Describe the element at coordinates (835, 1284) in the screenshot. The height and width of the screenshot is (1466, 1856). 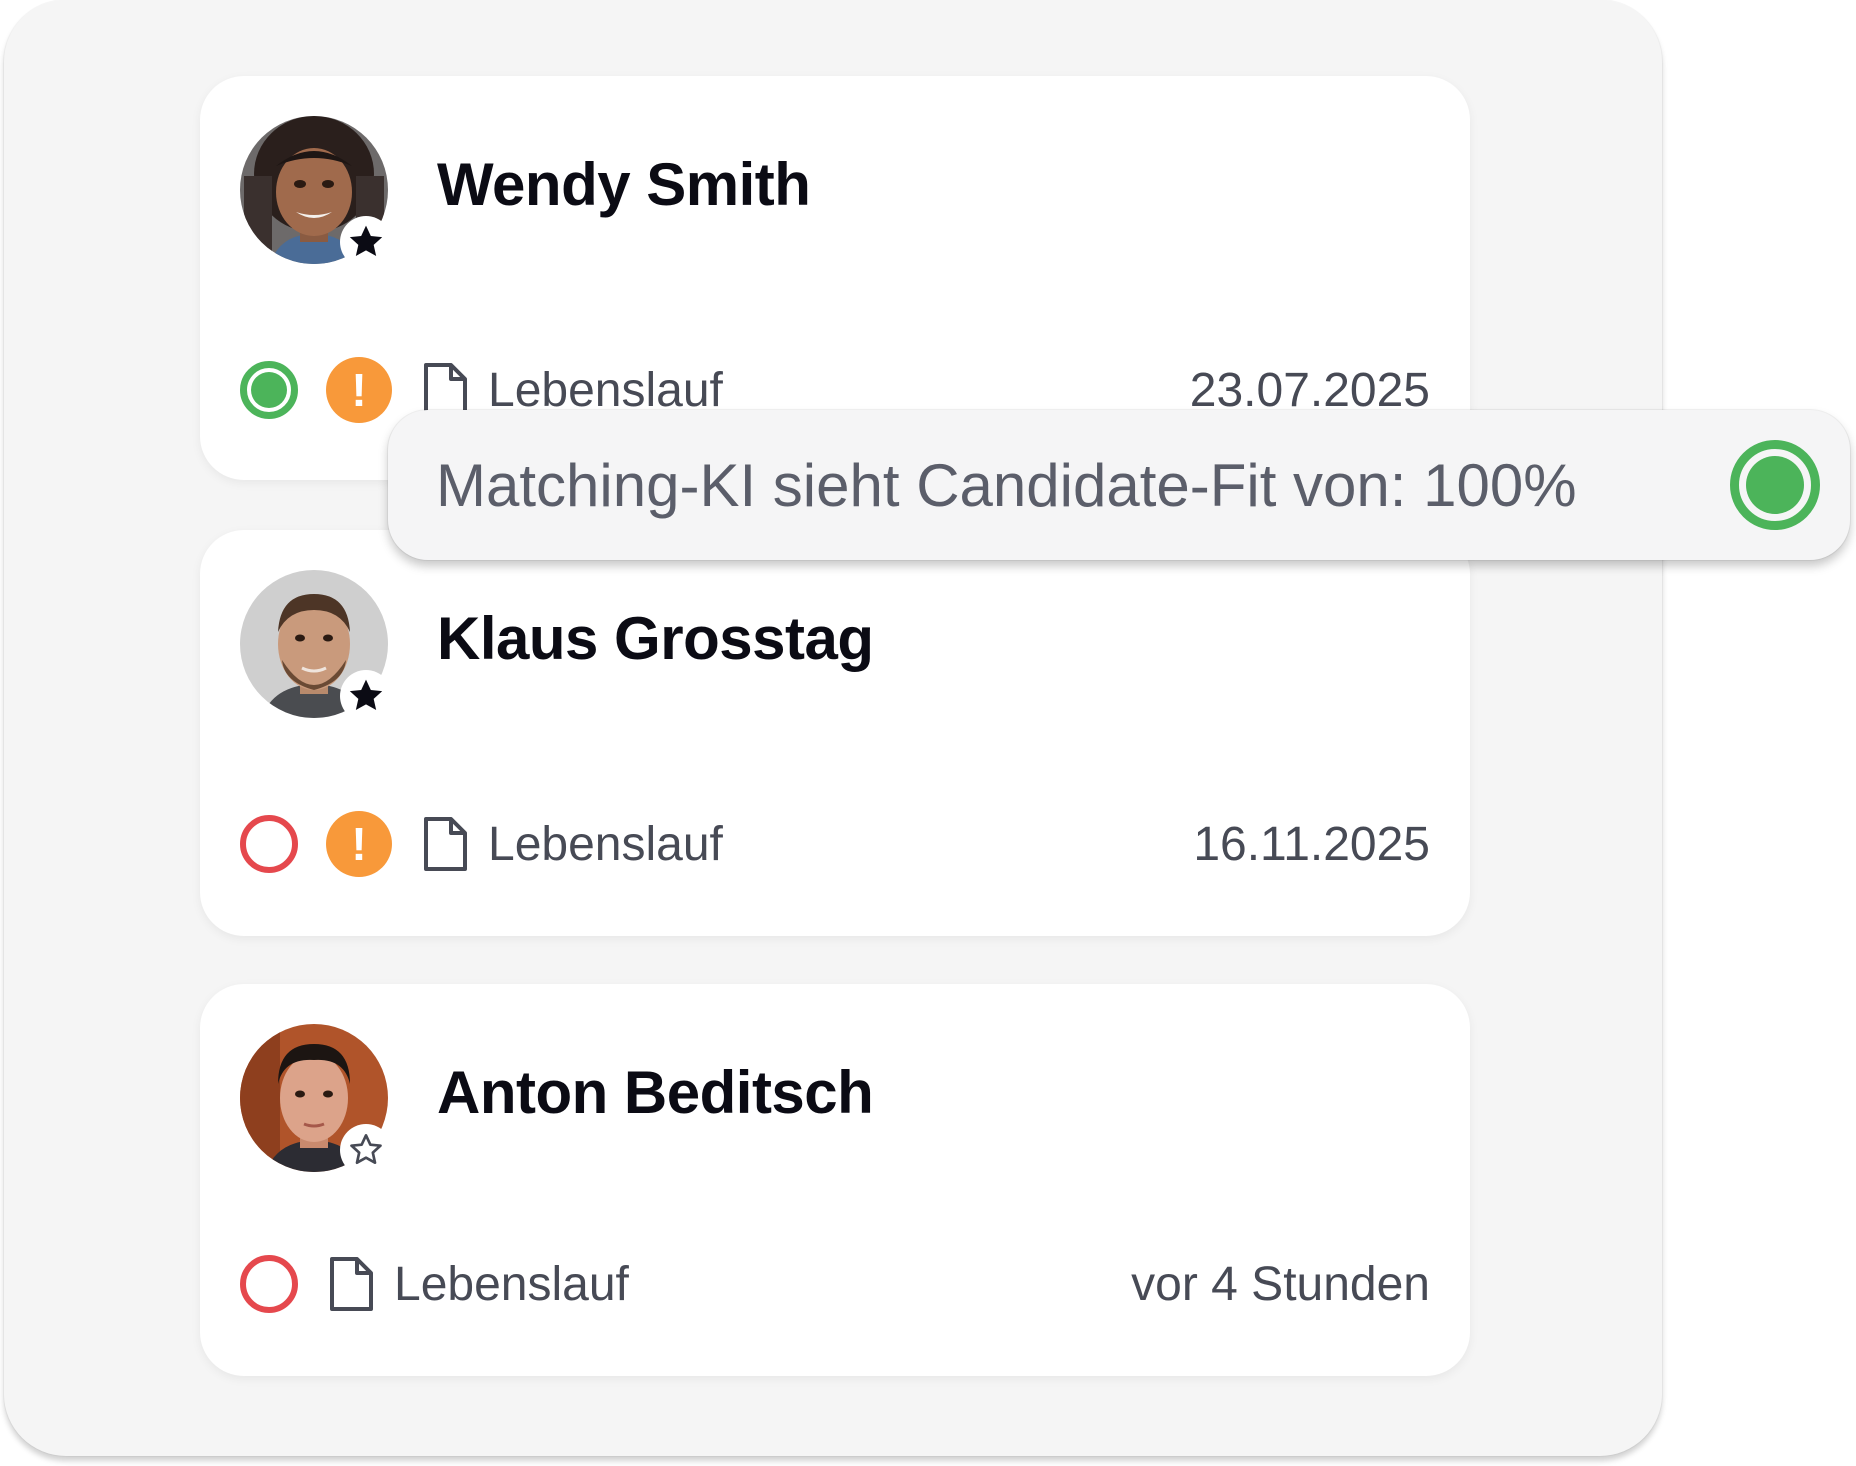
I see `candidate-status-row: Lebenslauf vor 4 Stunden` at that location.